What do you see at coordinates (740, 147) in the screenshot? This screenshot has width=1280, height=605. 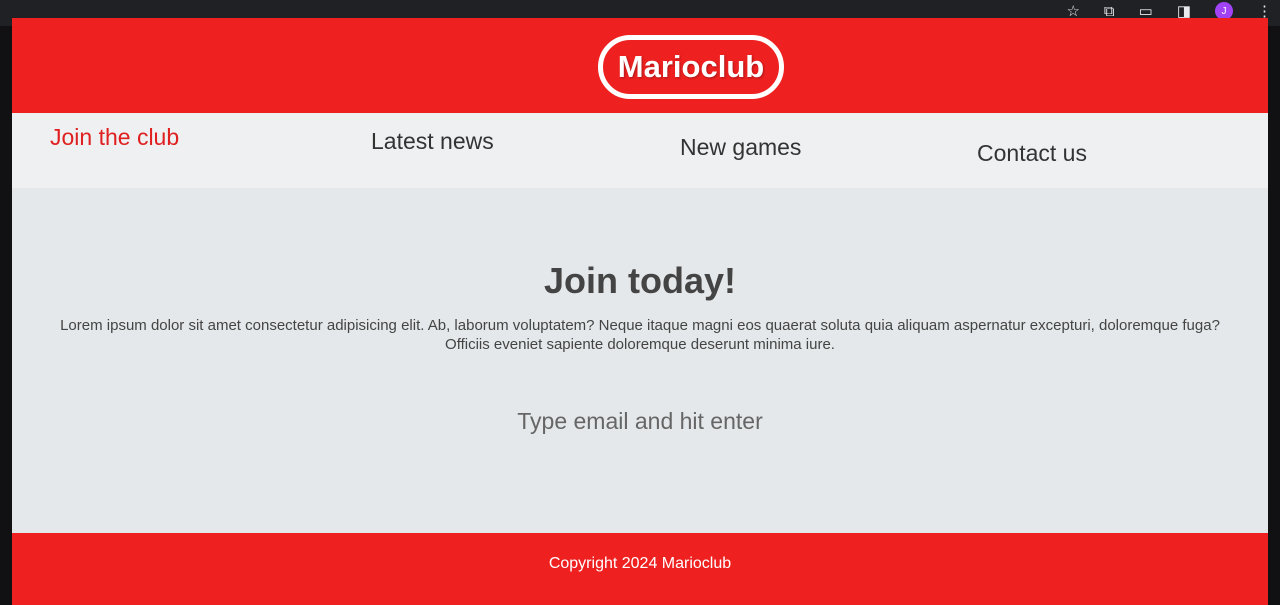 I see `nav-new-games: New games` at bounding box center [740, 147].